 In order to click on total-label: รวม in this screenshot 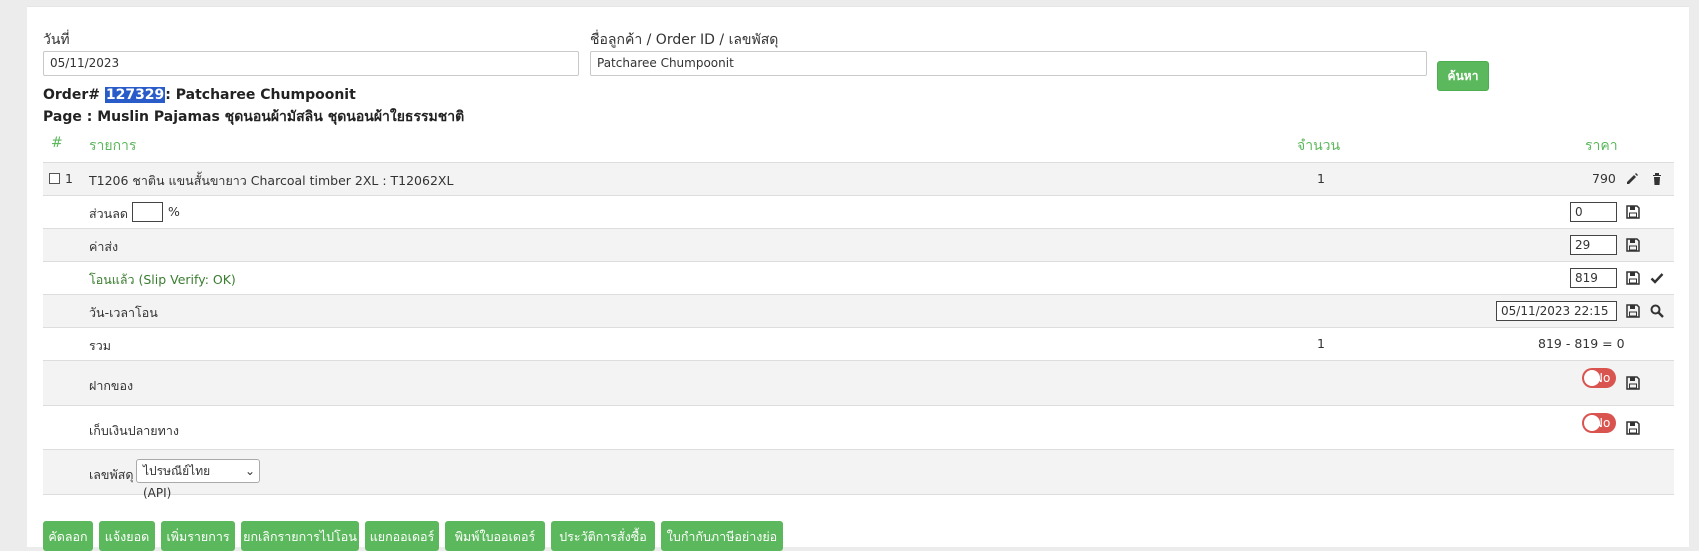, I will do `click(100, 345)`.